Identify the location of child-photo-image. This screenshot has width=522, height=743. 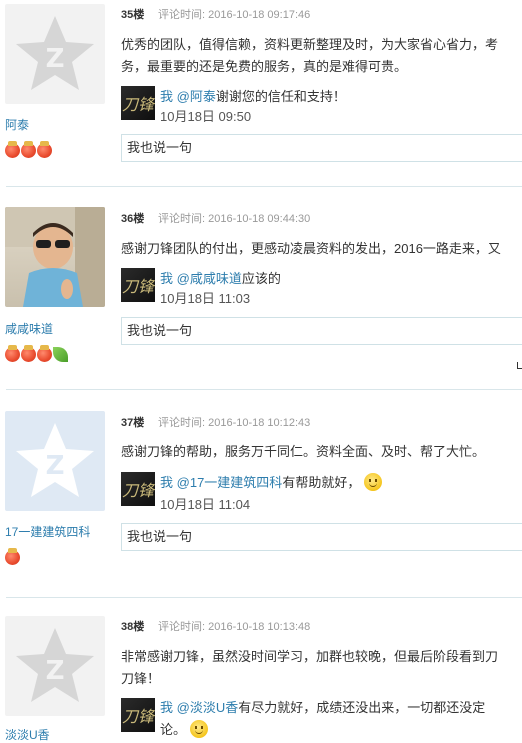
(55, 257).